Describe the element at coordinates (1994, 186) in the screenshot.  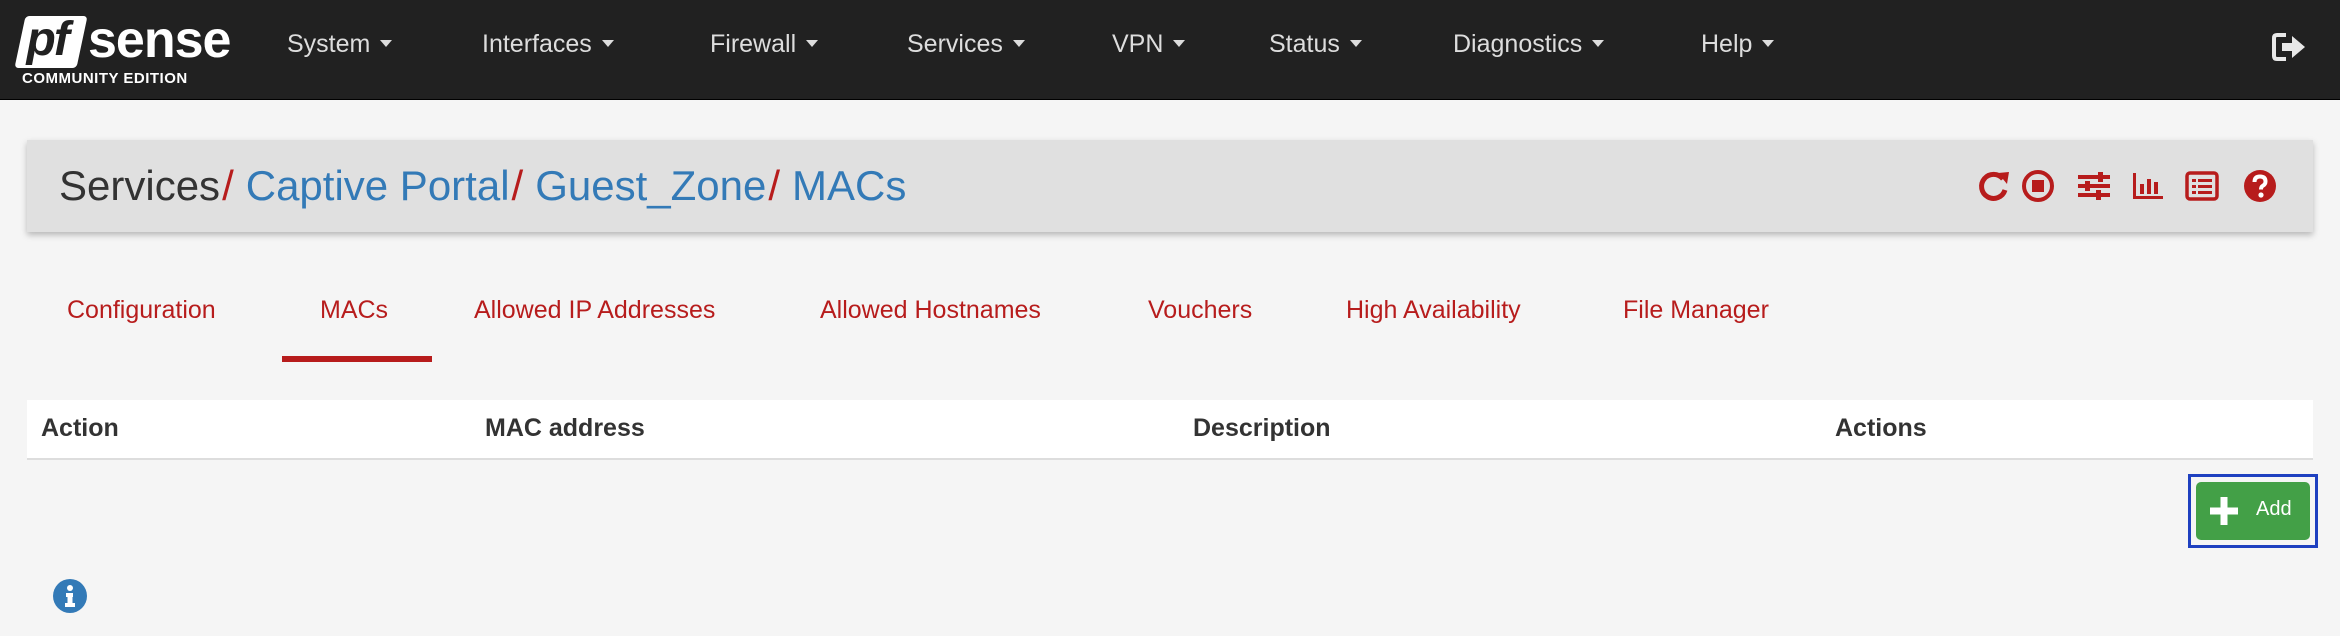
I see `restart-icon` at that location.